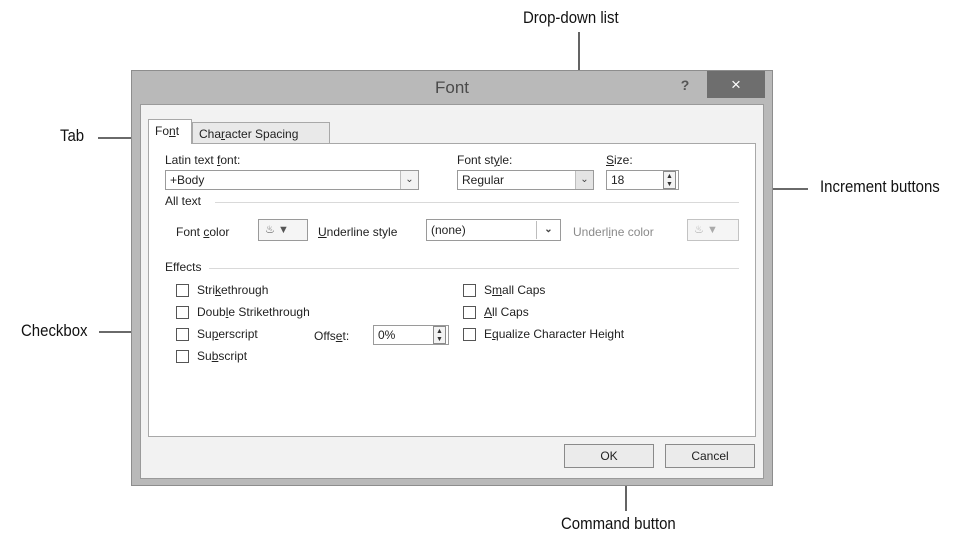 This screenshot has width=969, height=543. What do you see at coordinates (261, 133) in the screenshot?
I see `tab-character-spacing: Character Spacing` at bounding box center [261, 133].